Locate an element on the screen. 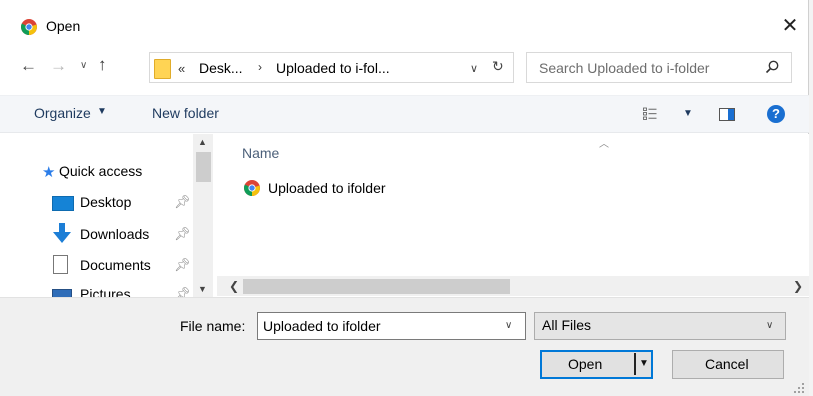 The width and height of the screenshot is (813, 396). desktop-icon is located at coordinates (63, 203).